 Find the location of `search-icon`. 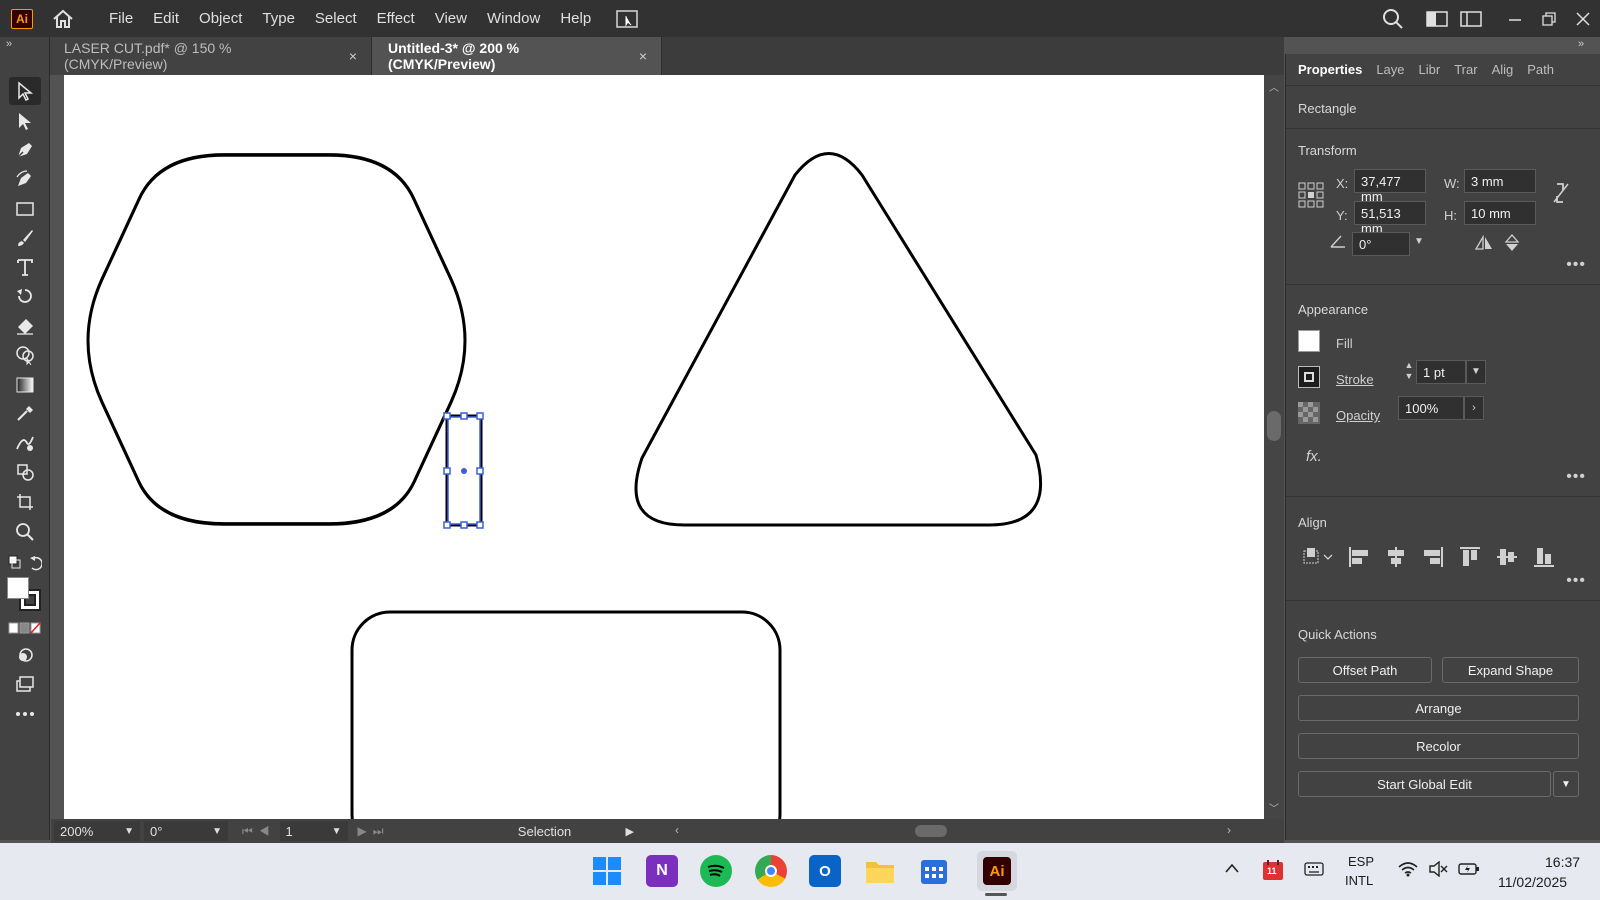

search-icon is located at coordinates (1393, 18).